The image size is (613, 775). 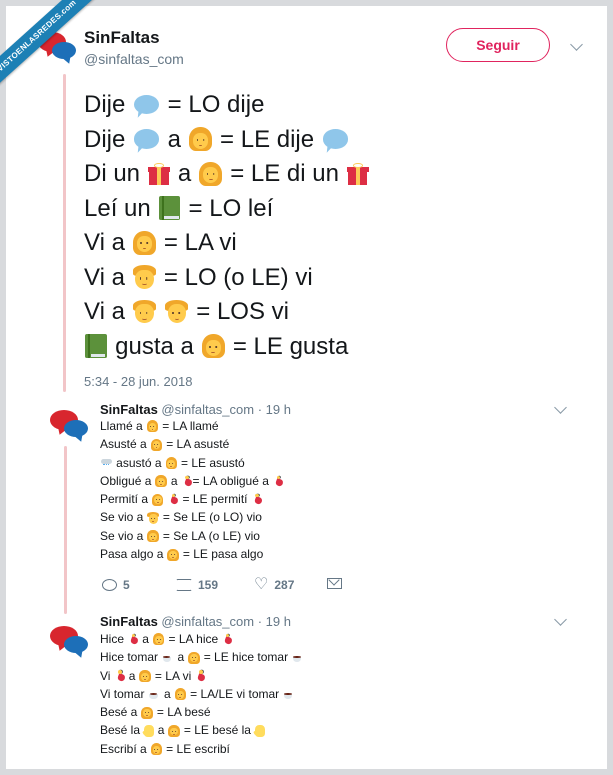 What do you see at coordinates (114, 639) in the screenshot?
I see `text-segment: Hice` at bounding box center [114, 639].